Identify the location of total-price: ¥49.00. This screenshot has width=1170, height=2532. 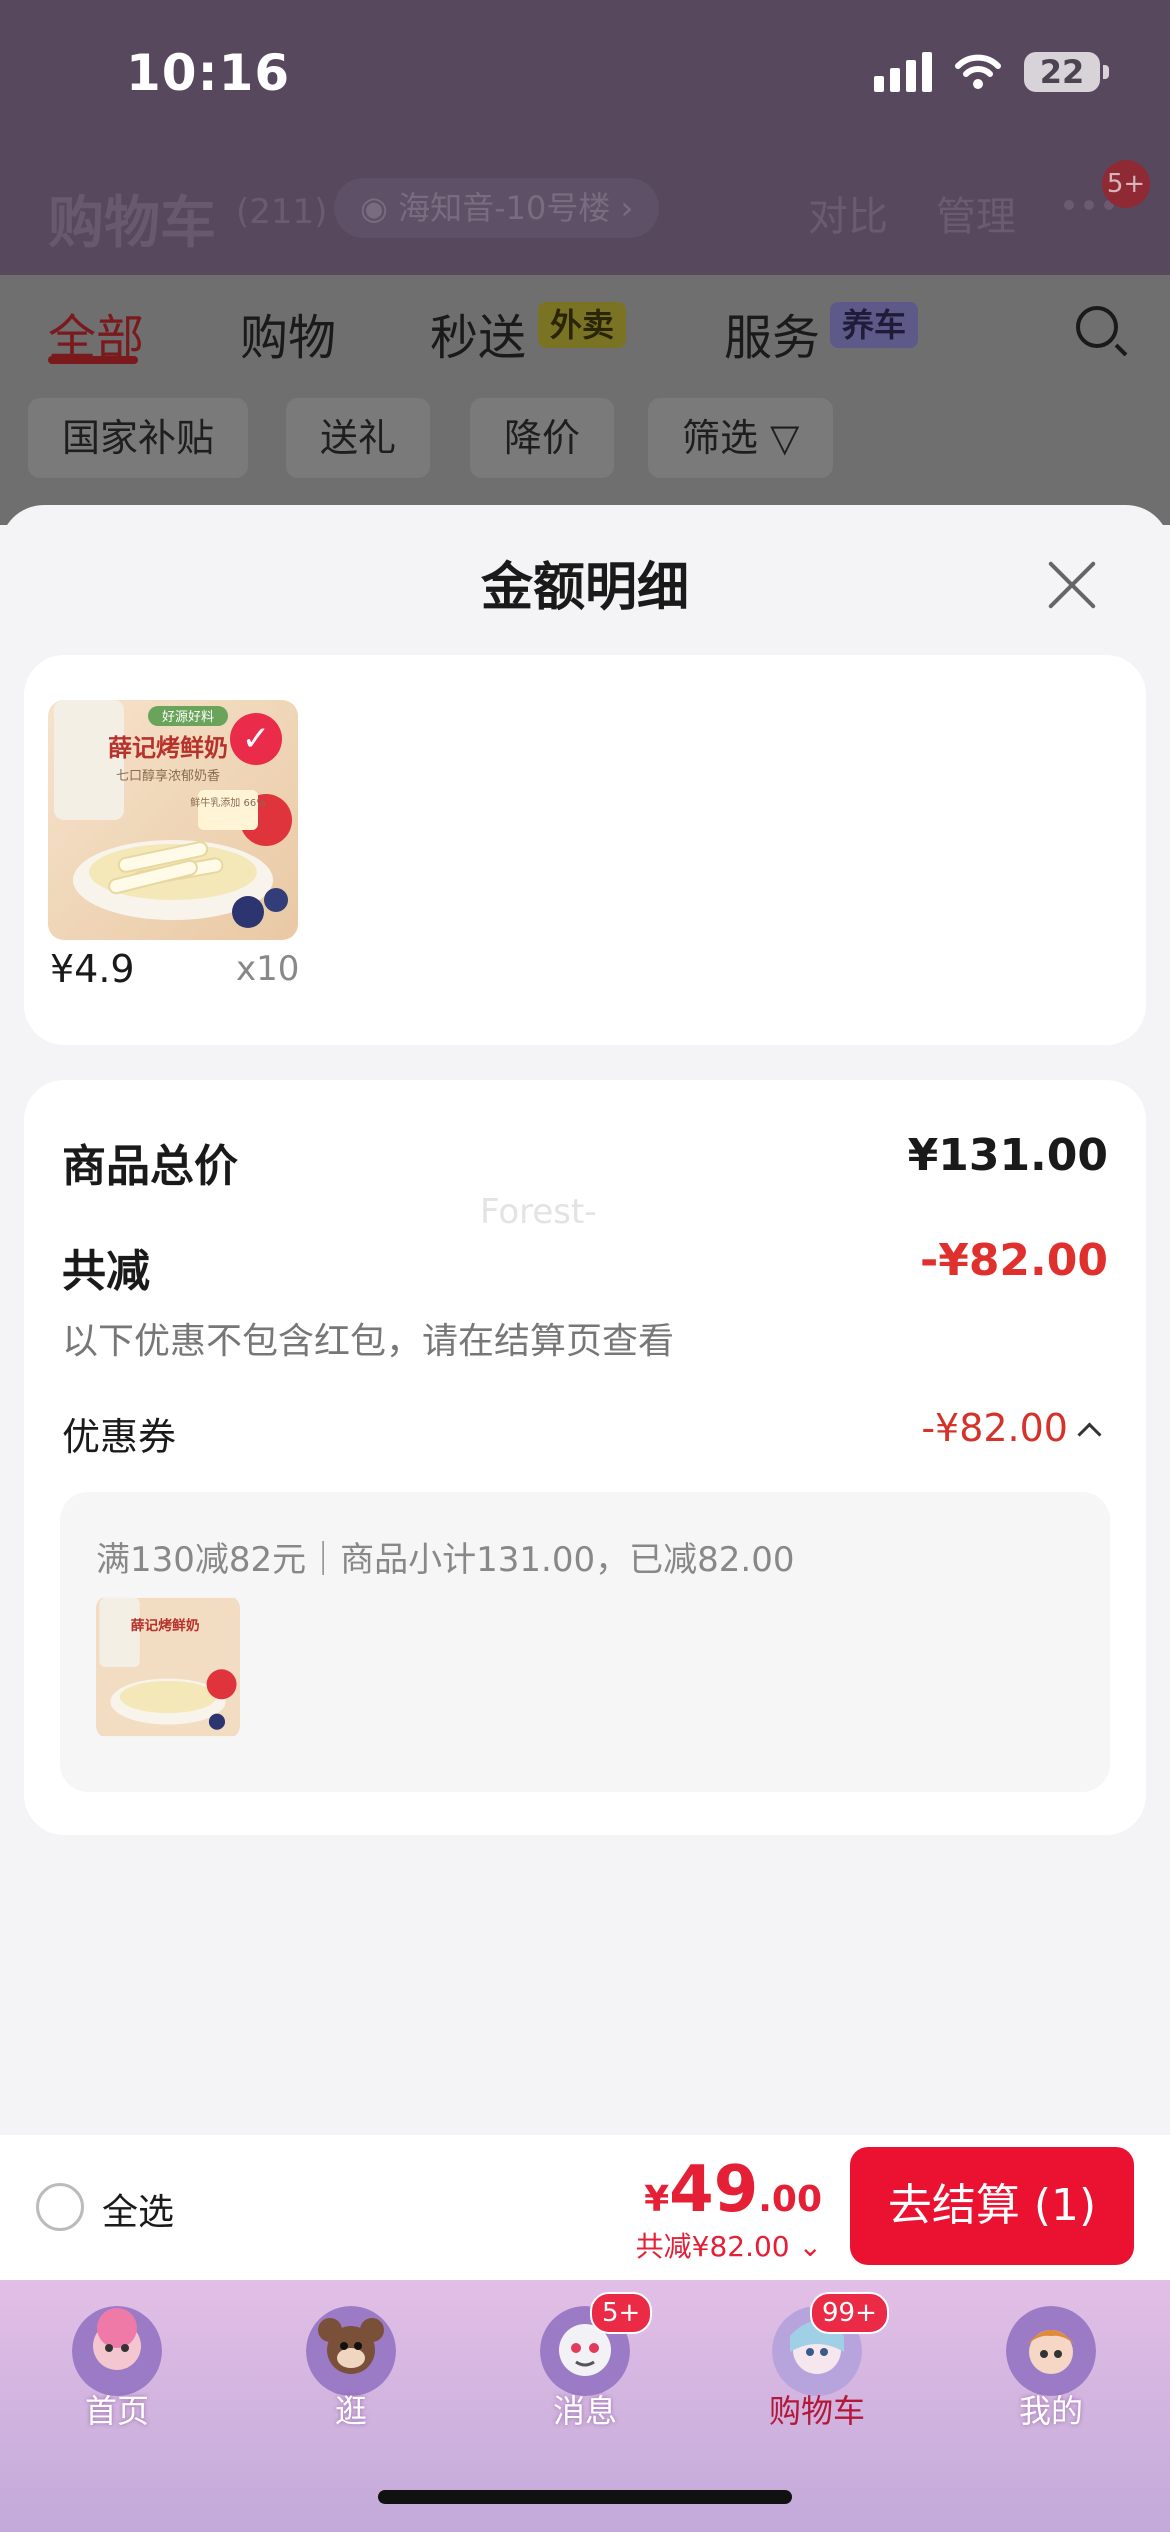
(733, 2190).